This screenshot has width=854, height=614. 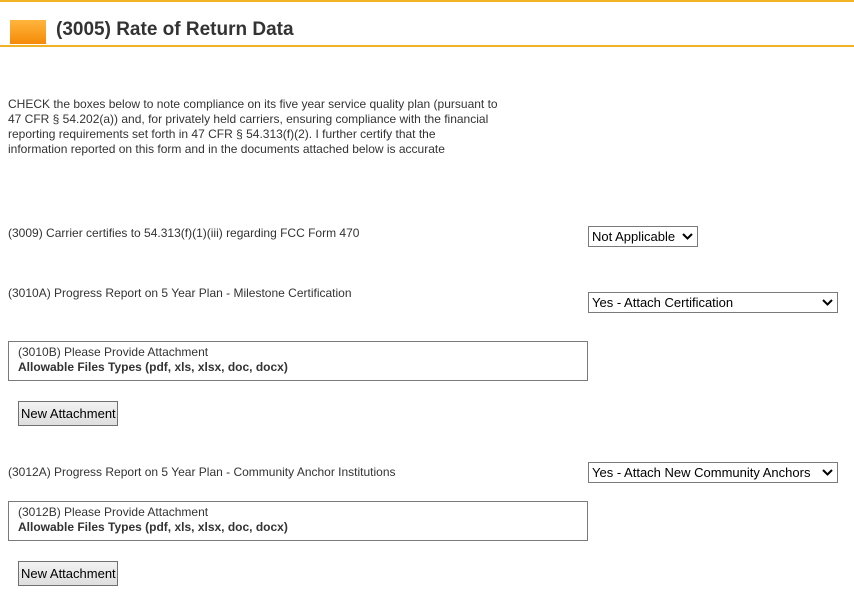 I want to click on section-marker-icon, so click(x=28, y=32).